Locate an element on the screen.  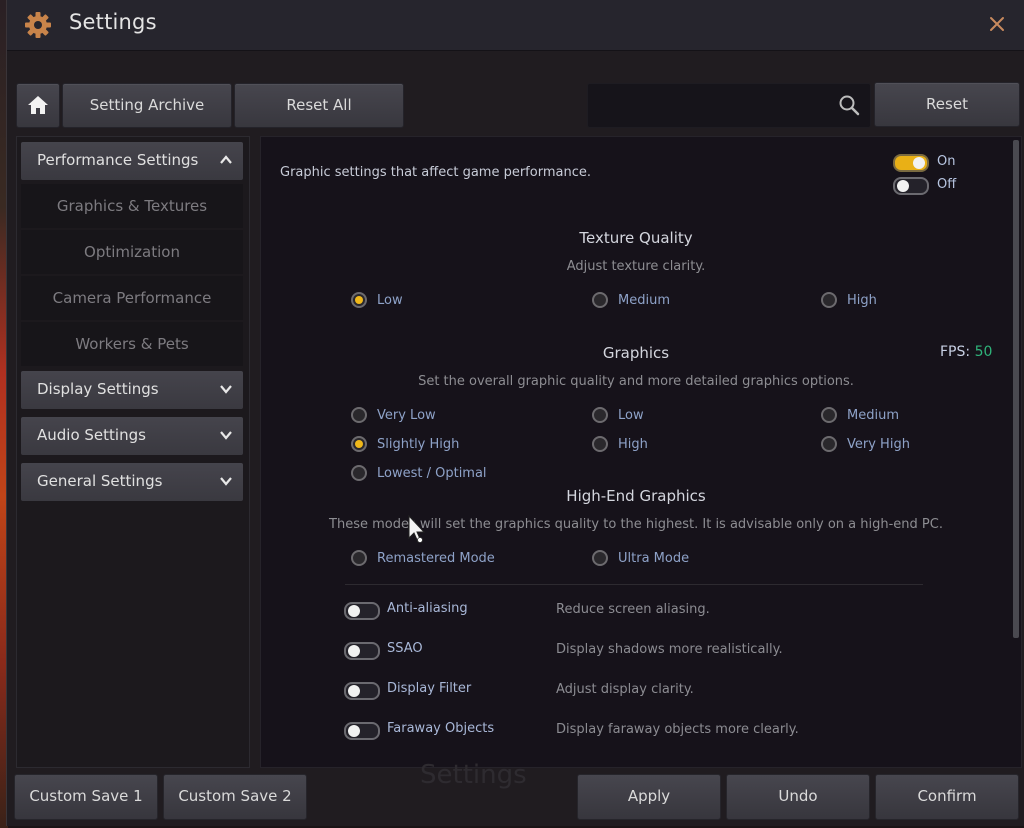
apply-button: Apply is located at coordinates (649, 797).